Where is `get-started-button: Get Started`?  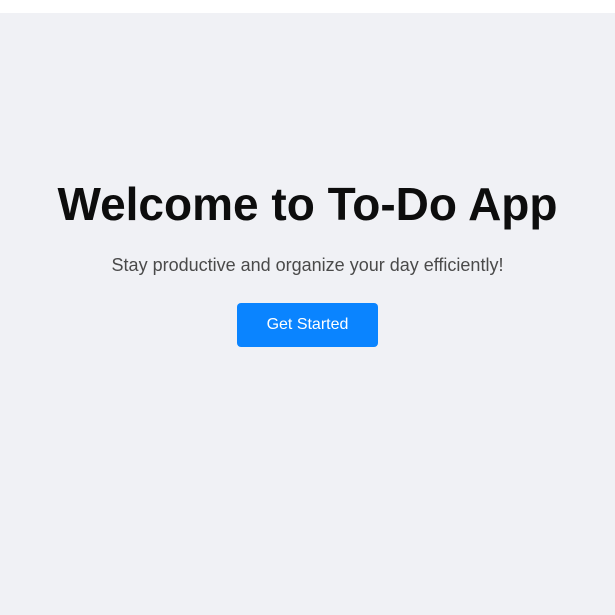 get-started-button: Get Started is located at coordinates (307, 325).